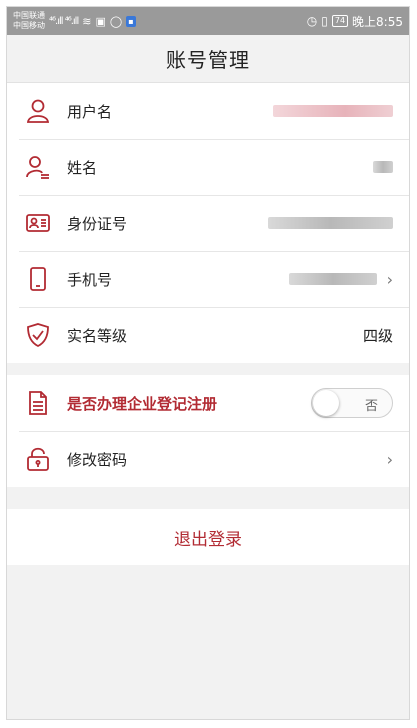 The height and width of the screenshot is (728, 417). Describe the element at coordinates (100, 21) in the screenshot. I see `notification-icon: ▣` at that location.